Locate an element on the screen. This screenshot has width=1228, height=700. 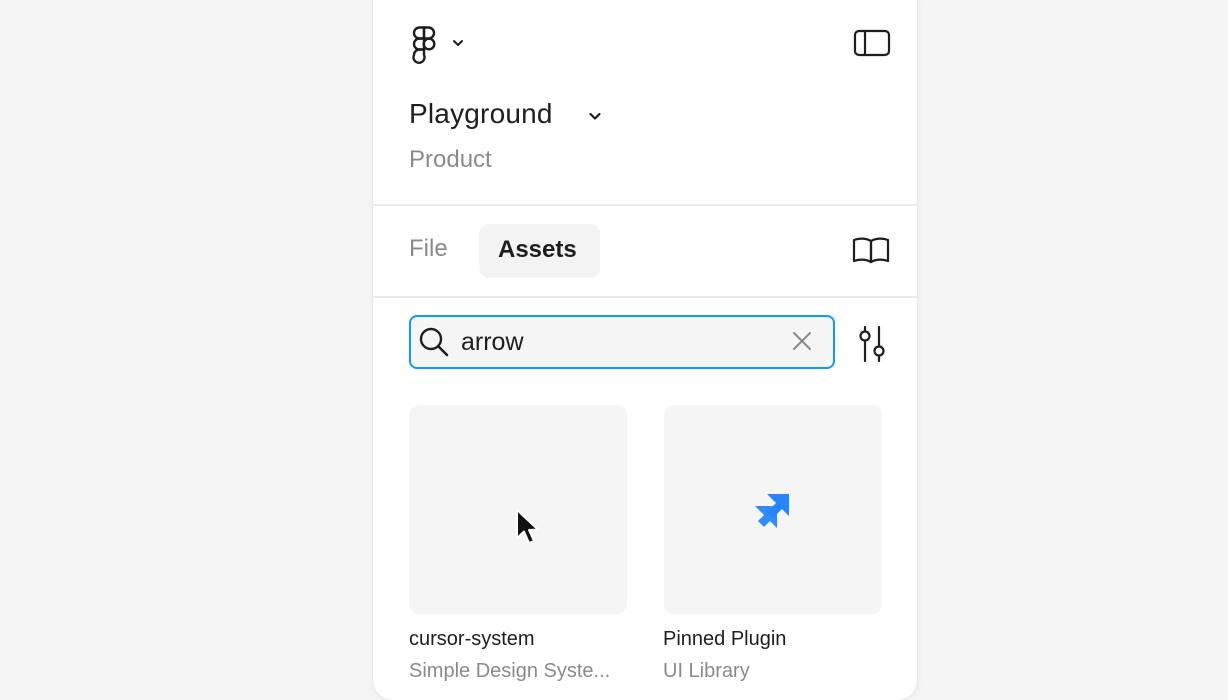
search-icon is located at coordinates (434, 342).